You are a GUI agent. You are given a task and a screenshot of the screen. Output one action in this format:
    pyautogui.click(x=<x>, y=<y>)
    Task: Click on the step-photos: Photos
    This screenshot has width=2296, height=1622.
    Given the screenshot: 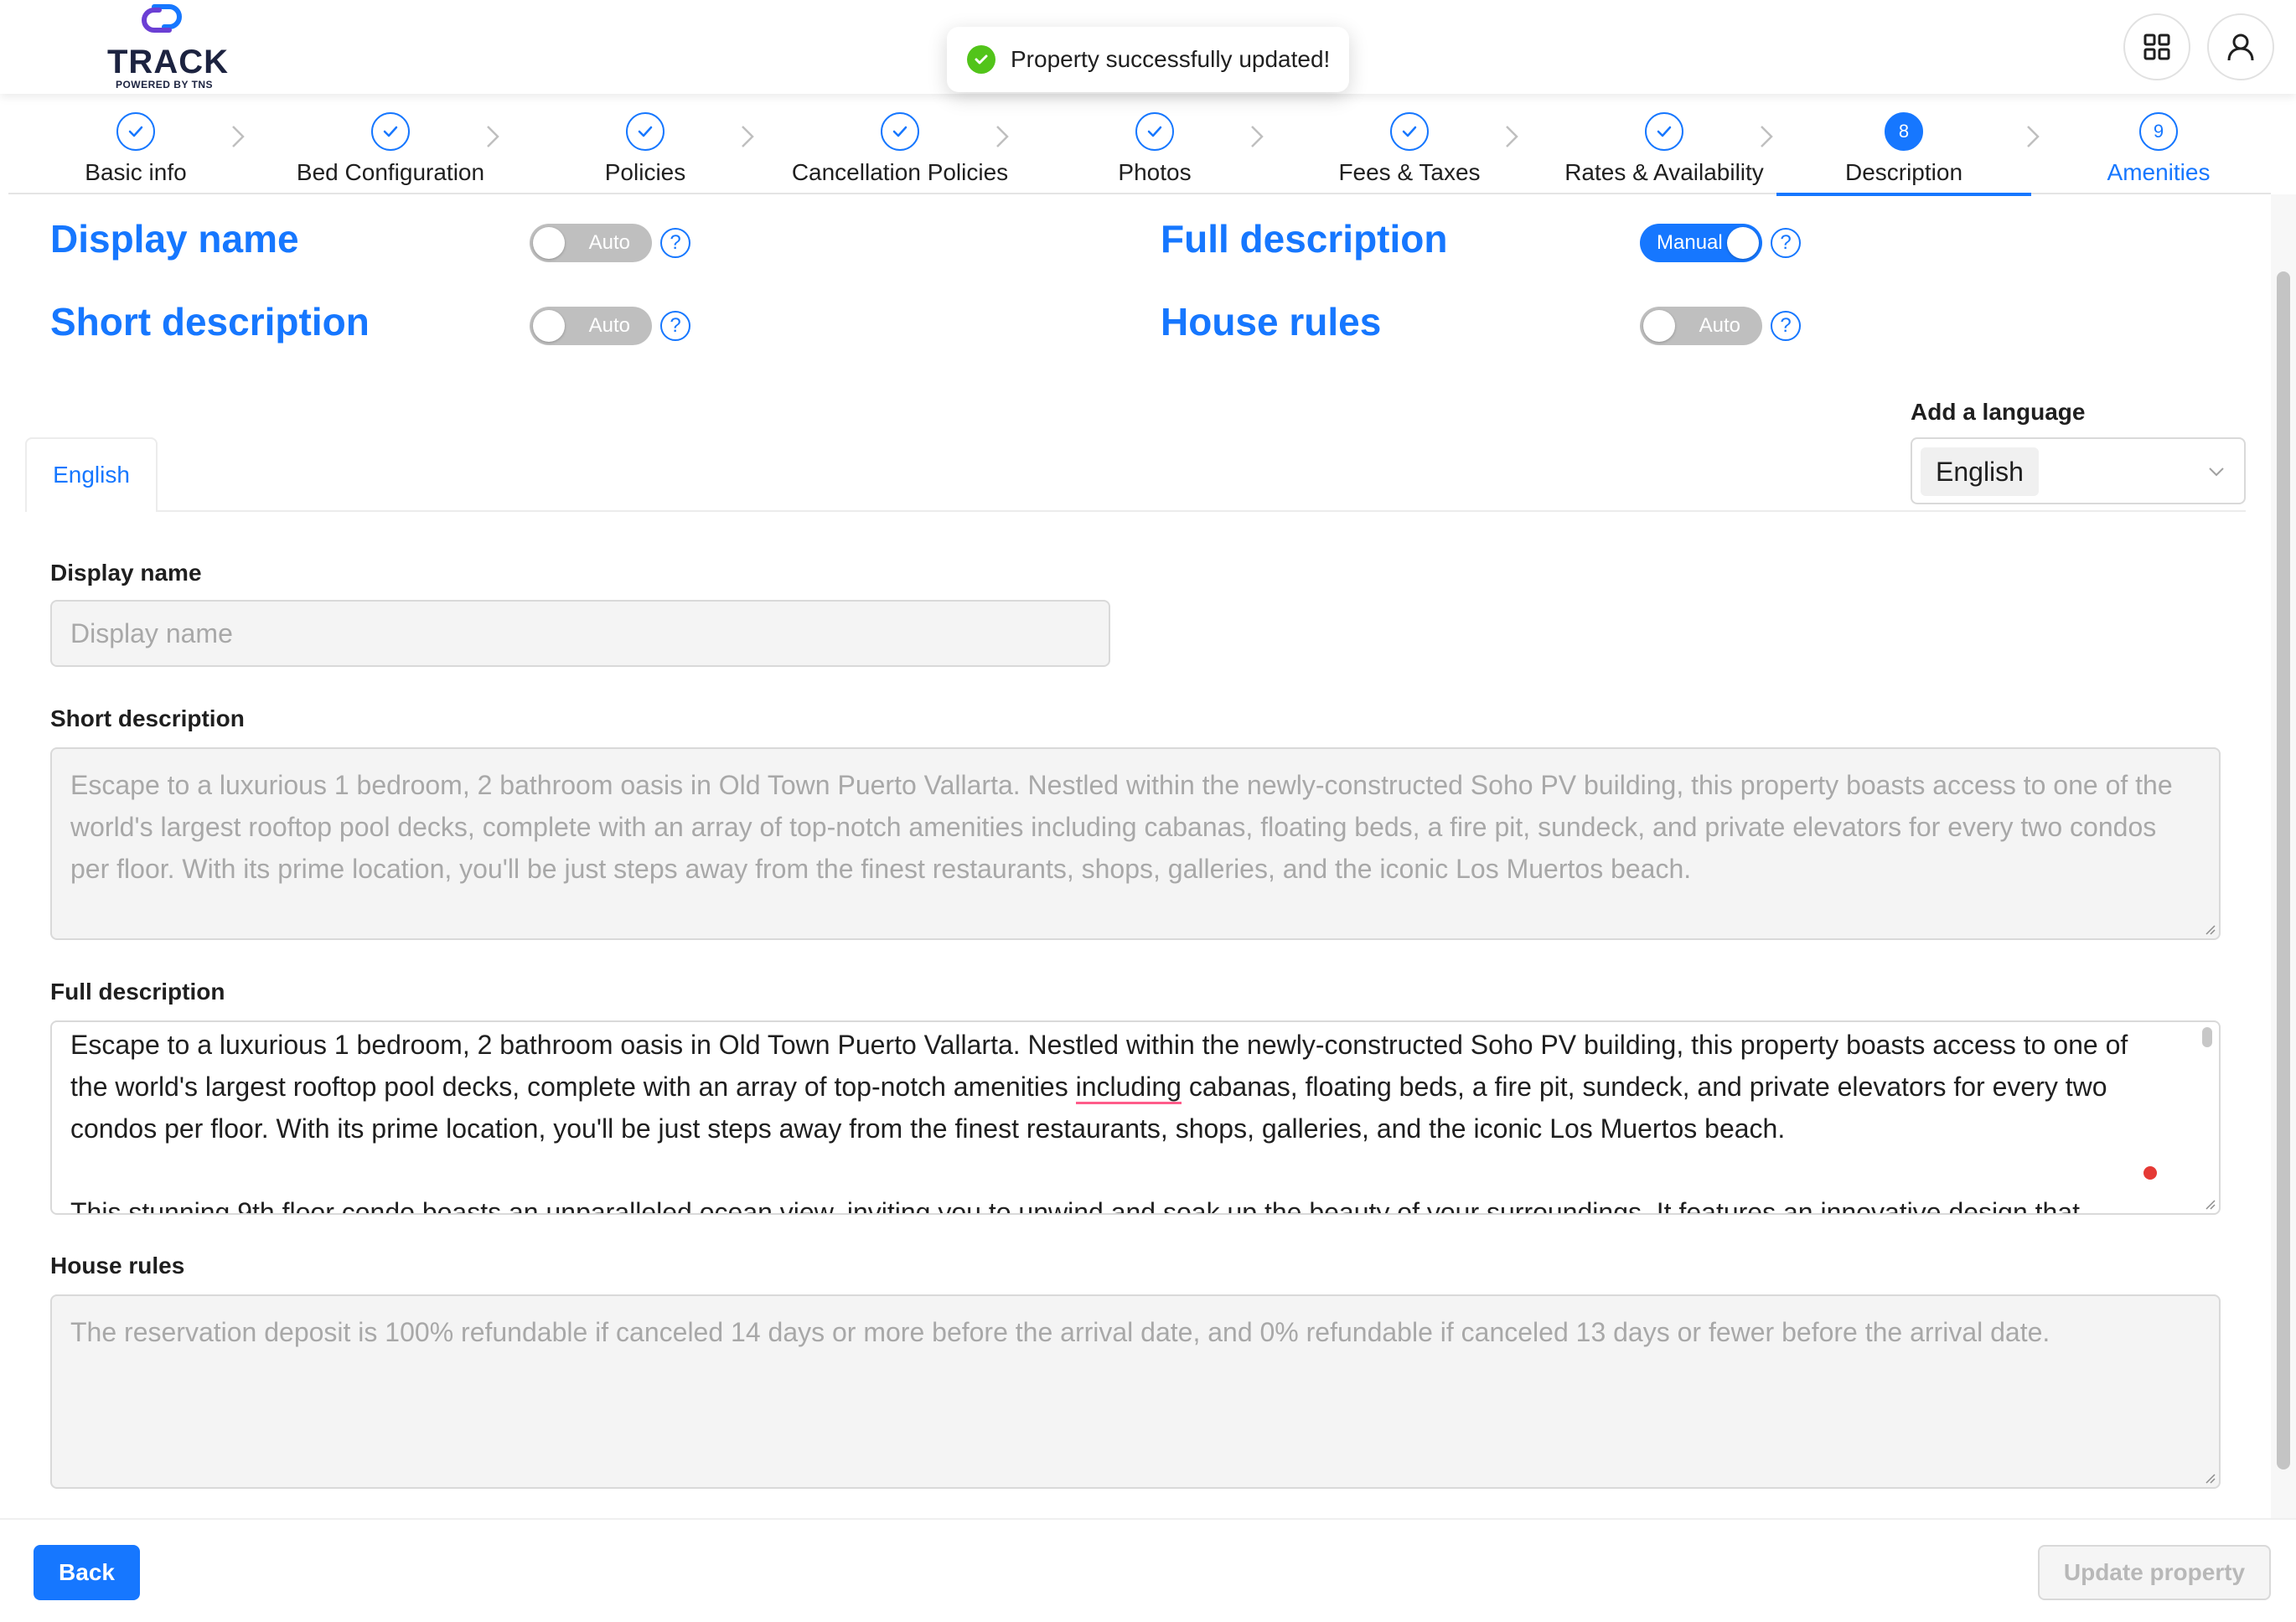 What is the action you would take?
    pyautogui.click(x=1154, y=144)
    